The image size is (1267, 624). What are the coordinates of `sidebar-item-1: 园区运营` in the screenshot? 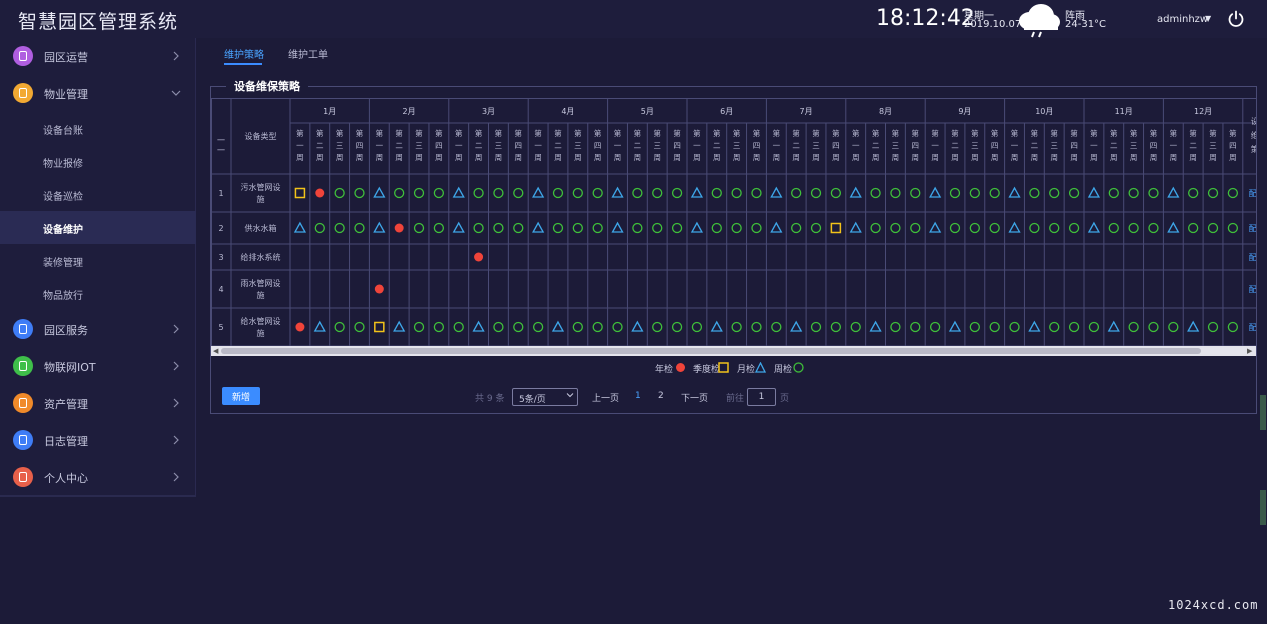 It's located at (98, 56).